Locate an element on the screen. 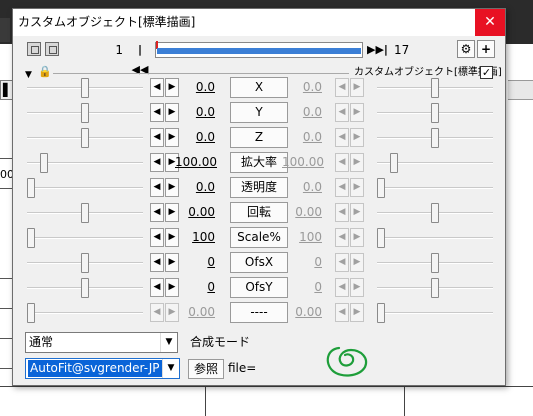  prev-keyframe-button: |◀◀ is located at coordinates (140, 58).